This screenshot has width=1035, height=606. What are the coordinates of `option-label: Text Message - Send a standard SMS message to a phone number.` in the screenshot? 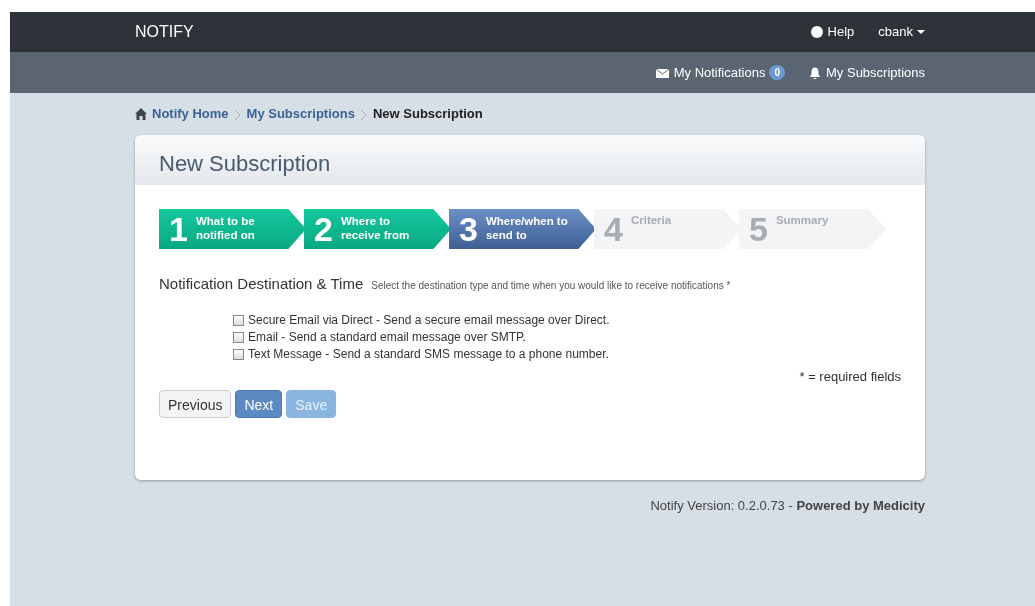 It's located at (428, 354).